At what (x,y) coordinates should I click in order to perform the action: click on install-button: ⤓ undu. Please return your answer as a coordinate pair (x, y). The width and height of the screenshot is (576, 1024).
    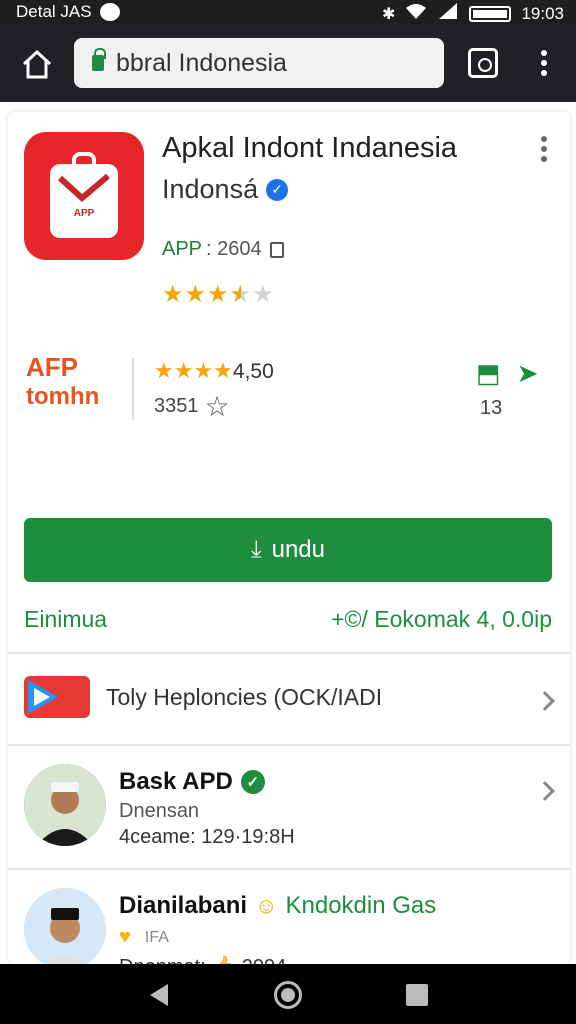
    Looking at the image, I should click on (288, 550).